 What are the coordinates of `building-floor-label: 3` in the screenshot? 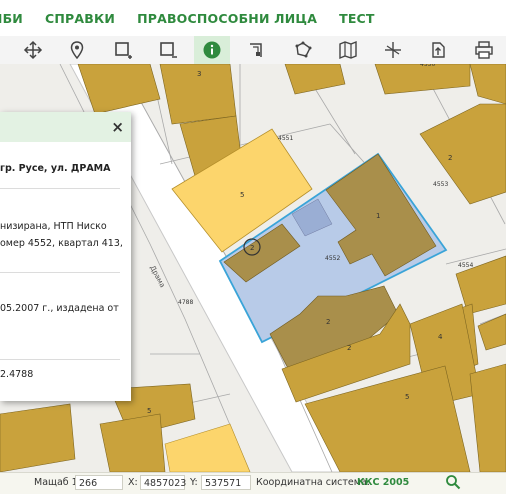 It's located at (199, 74).